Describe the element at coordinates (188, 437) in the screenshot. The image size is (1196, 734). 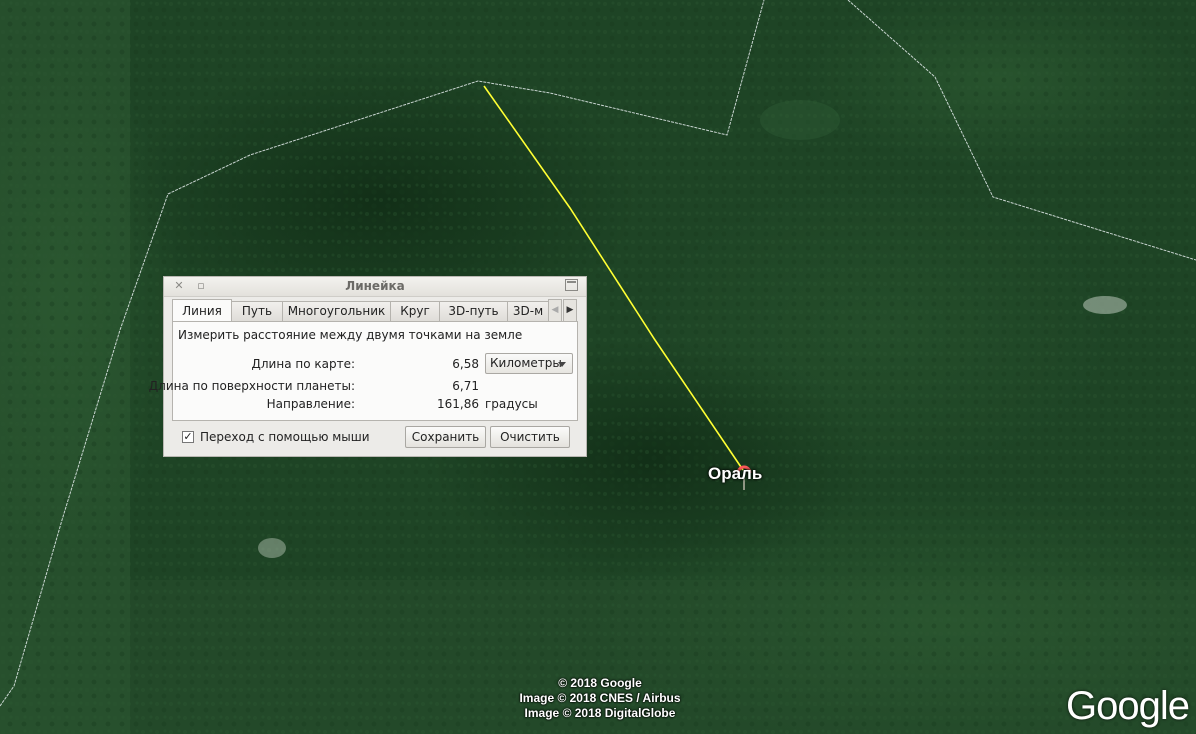
I see `mouse-nav-checkbox: ✓` at that location.